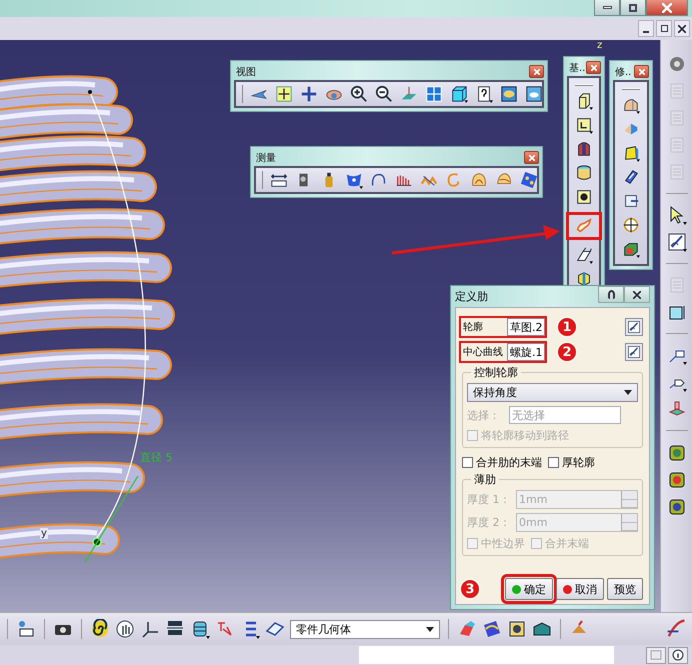 The width and height of the screenshot is (692, 665). What do you see at coordinates (567, 543) in the screenshot?
I see `checkbox-label: 合并末端` at bounding box center [567, 543].